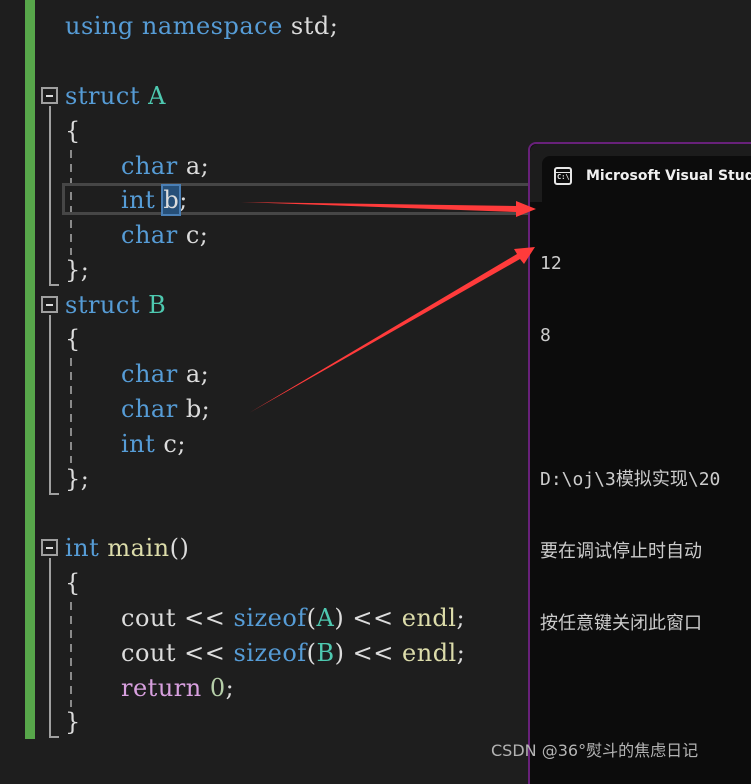 The image size is (751, 784). I want to click on code-line: }, so click(73, 722).